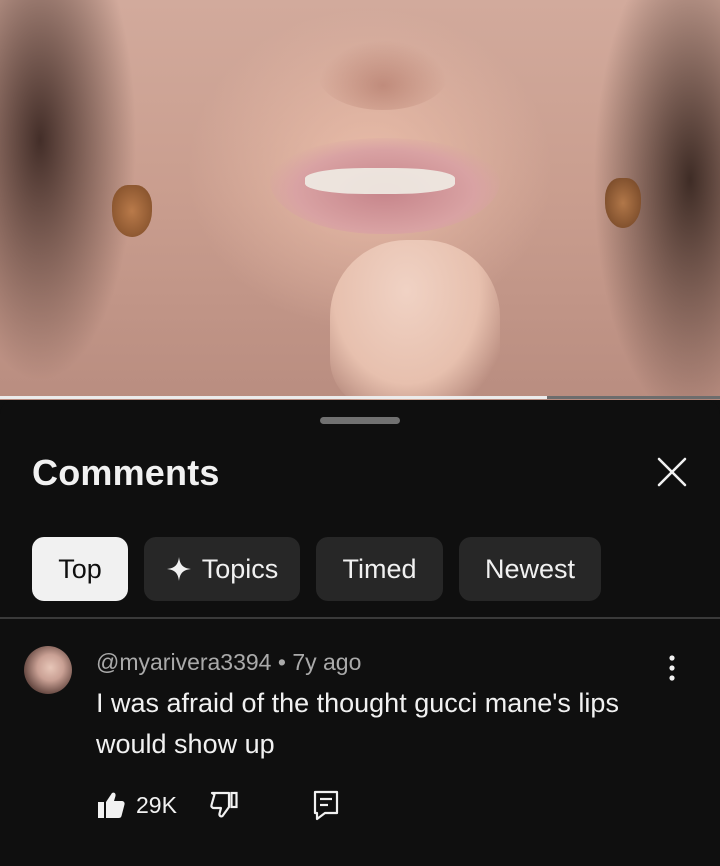 This screenshot has width=720, height=866. I want to click on dislike-button, so click(224, 805).